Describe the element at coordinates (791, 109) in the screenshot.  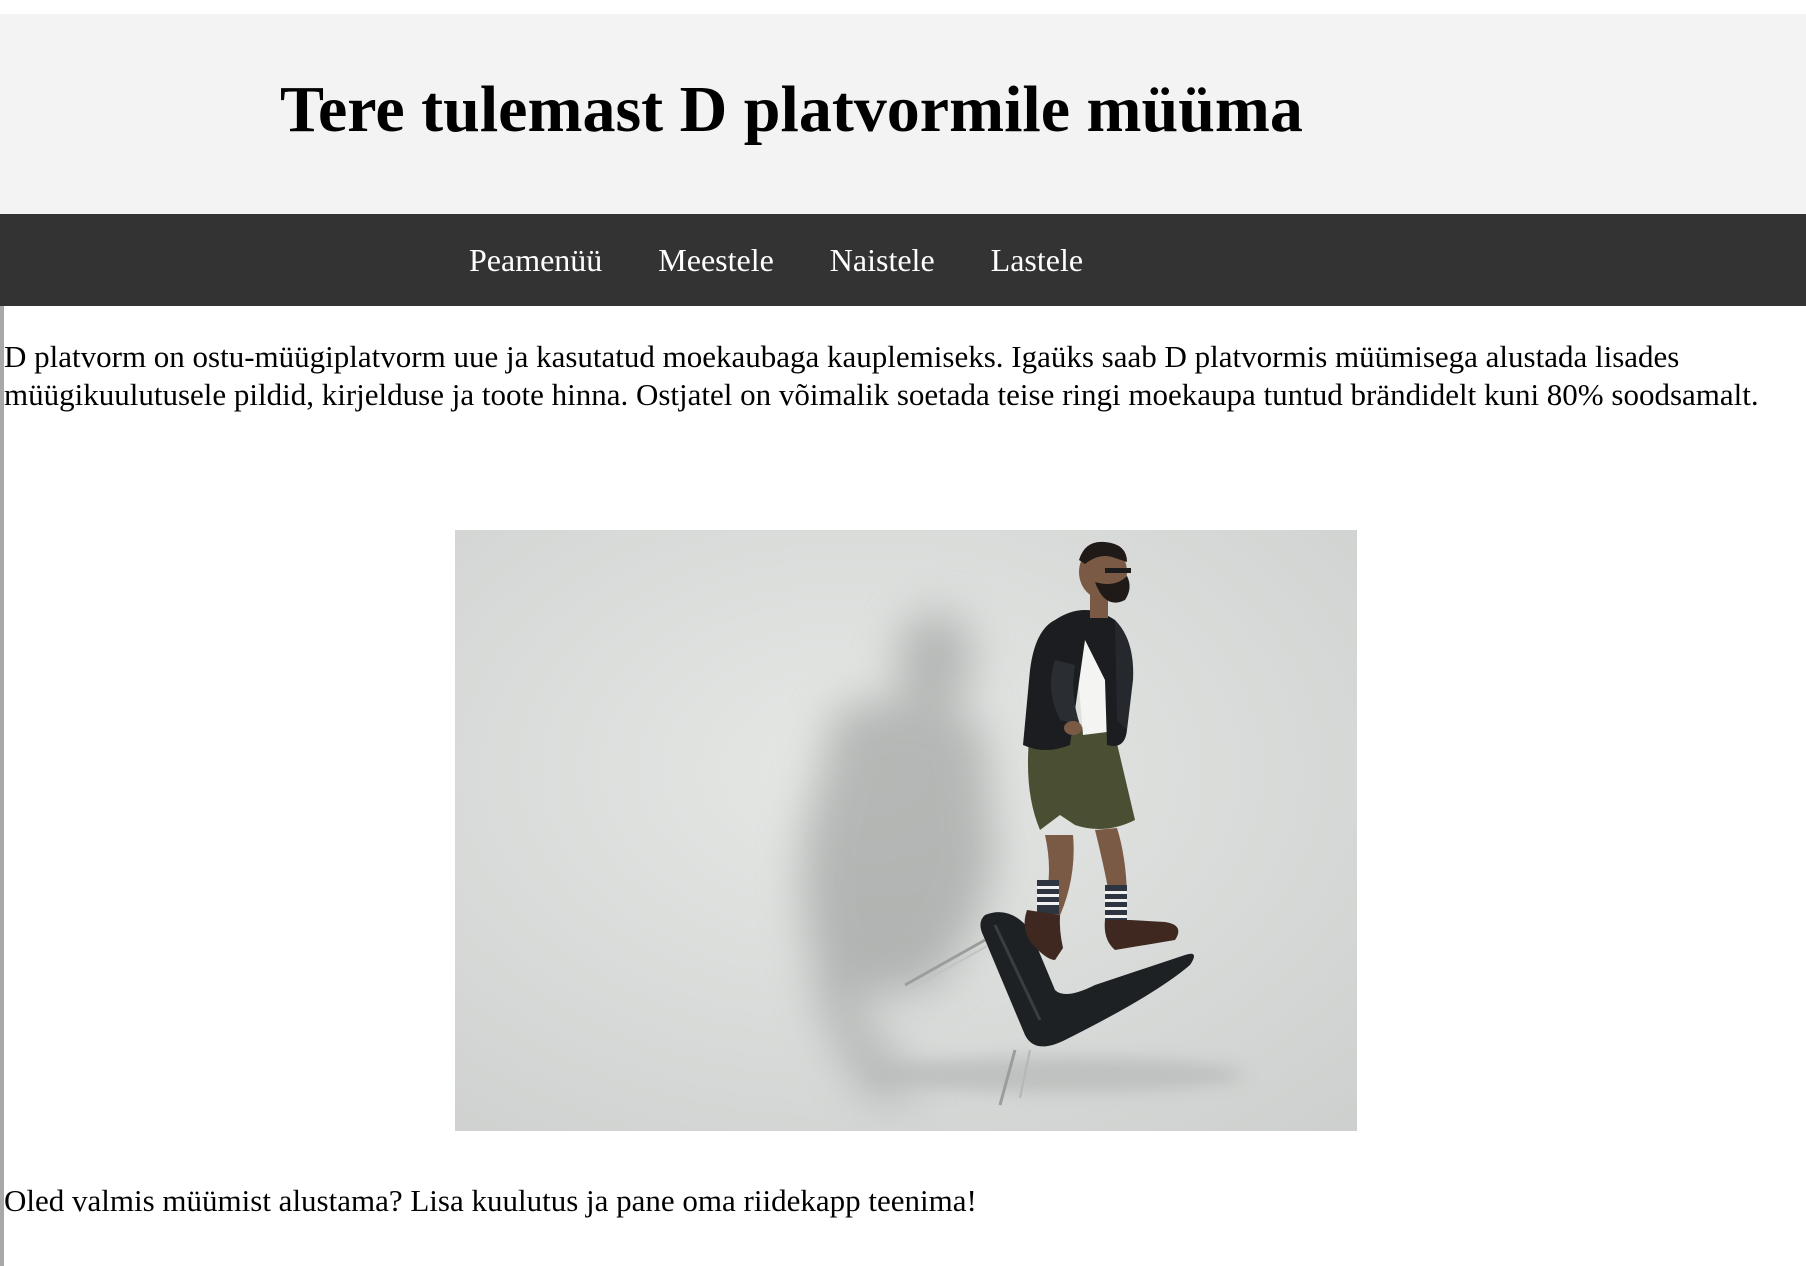
I see `page-title: Tere tulemast D platvormile müüma` at that location.